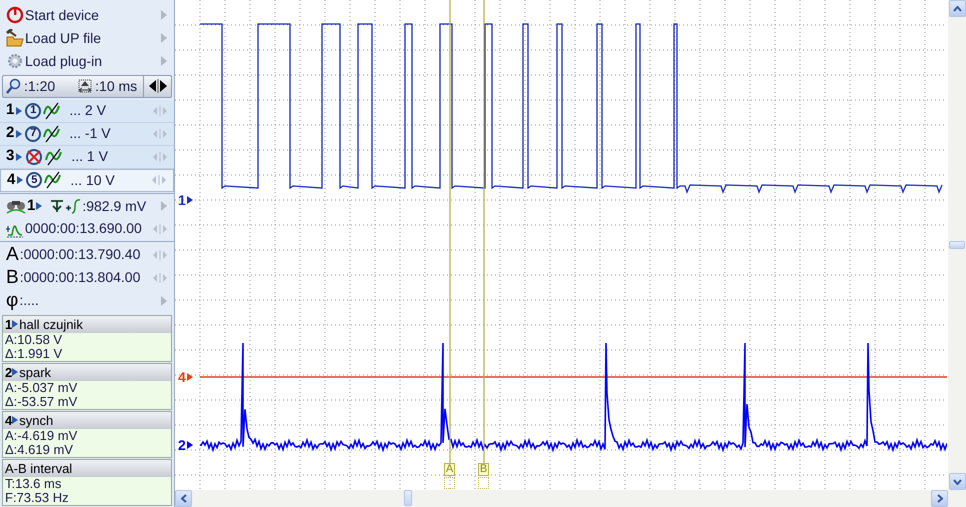 This screenshot has height=507, width=966. Describe the element at coordinates (484, 232) in the screenshot. I see `cursor-line` at that location.